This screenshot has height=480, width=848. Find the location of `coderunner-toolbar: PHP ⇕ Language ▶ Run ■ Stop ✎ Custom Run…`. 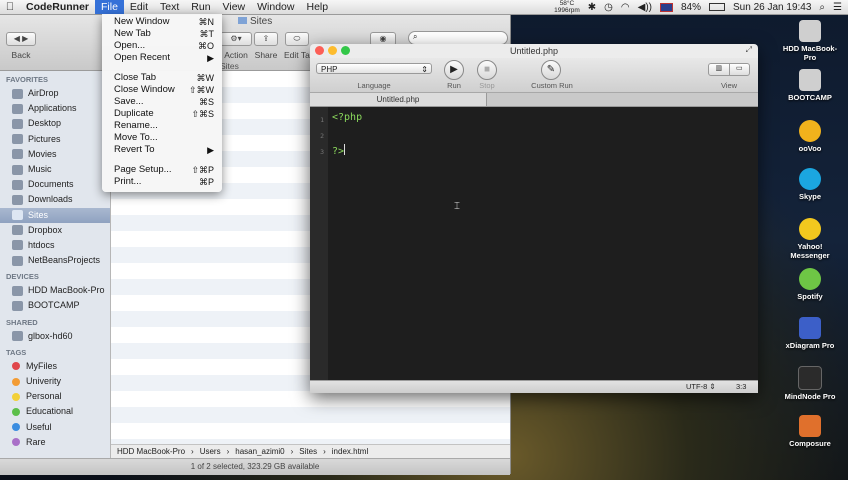

coderunner-toolbar: PHP ⇕ Language ▶ Run ■ Stop ✎ Custom Run… is located at coordinates (534, 75).